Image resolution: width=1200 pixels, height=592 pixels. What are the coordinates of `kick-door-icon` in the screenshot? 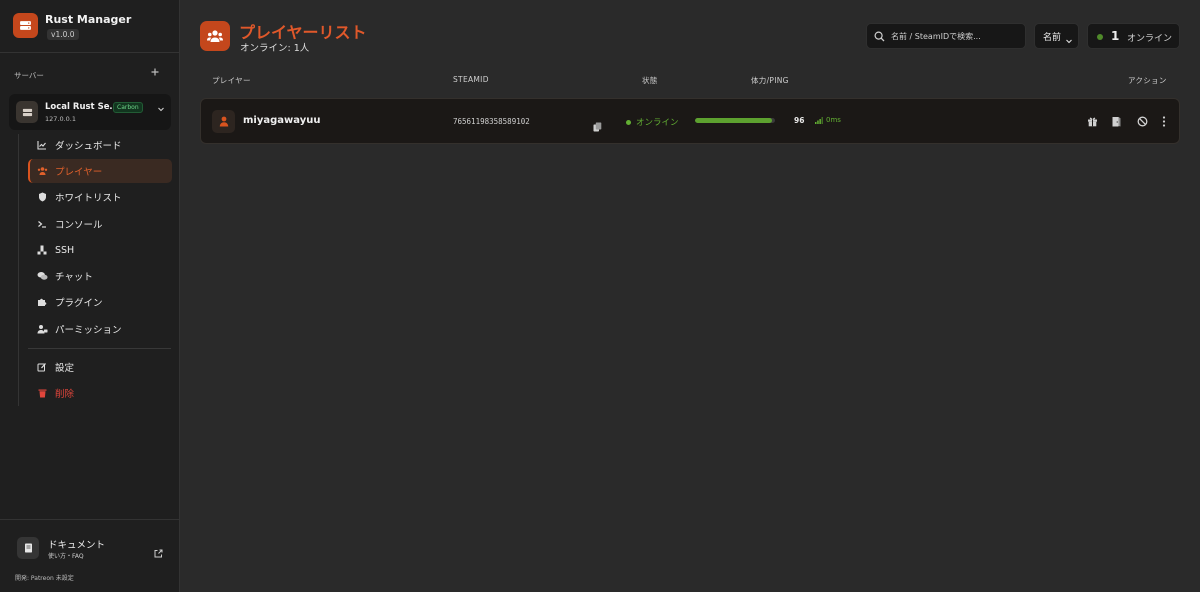 It's located at (1116, 121).